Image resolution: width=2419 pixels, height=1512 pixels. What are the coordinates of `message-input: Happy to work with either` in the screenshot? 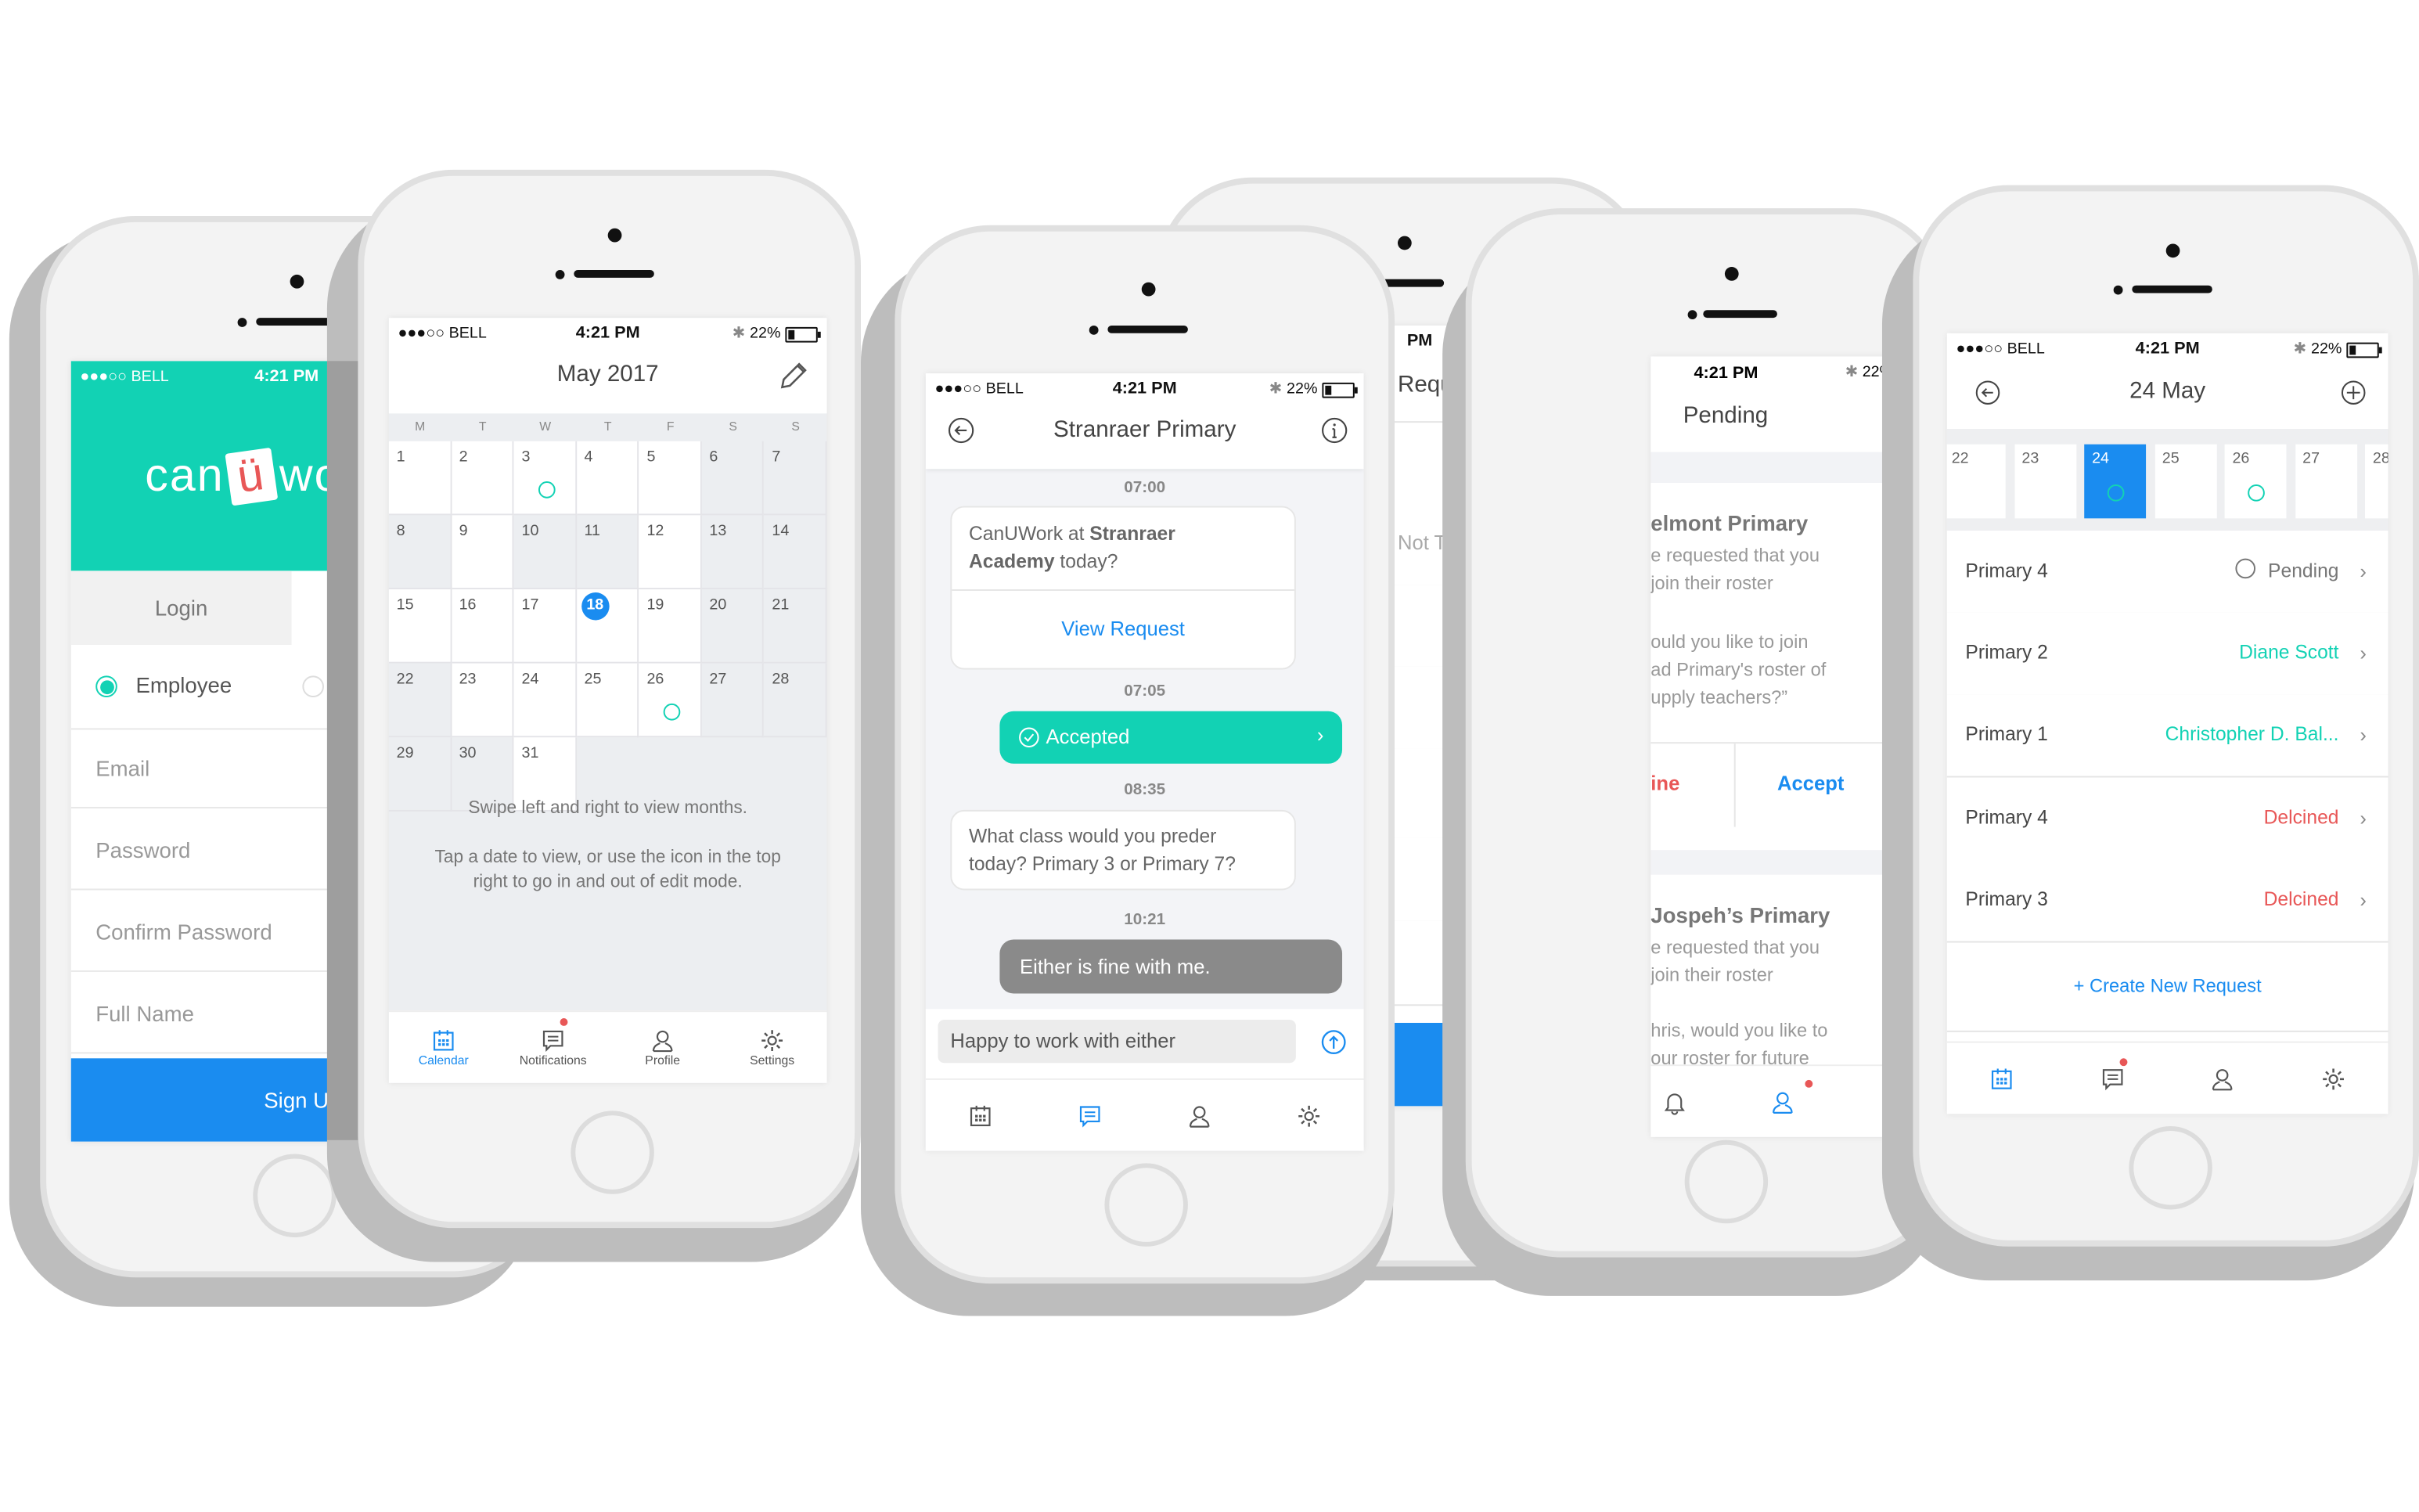 It's located at (1117, 1042).